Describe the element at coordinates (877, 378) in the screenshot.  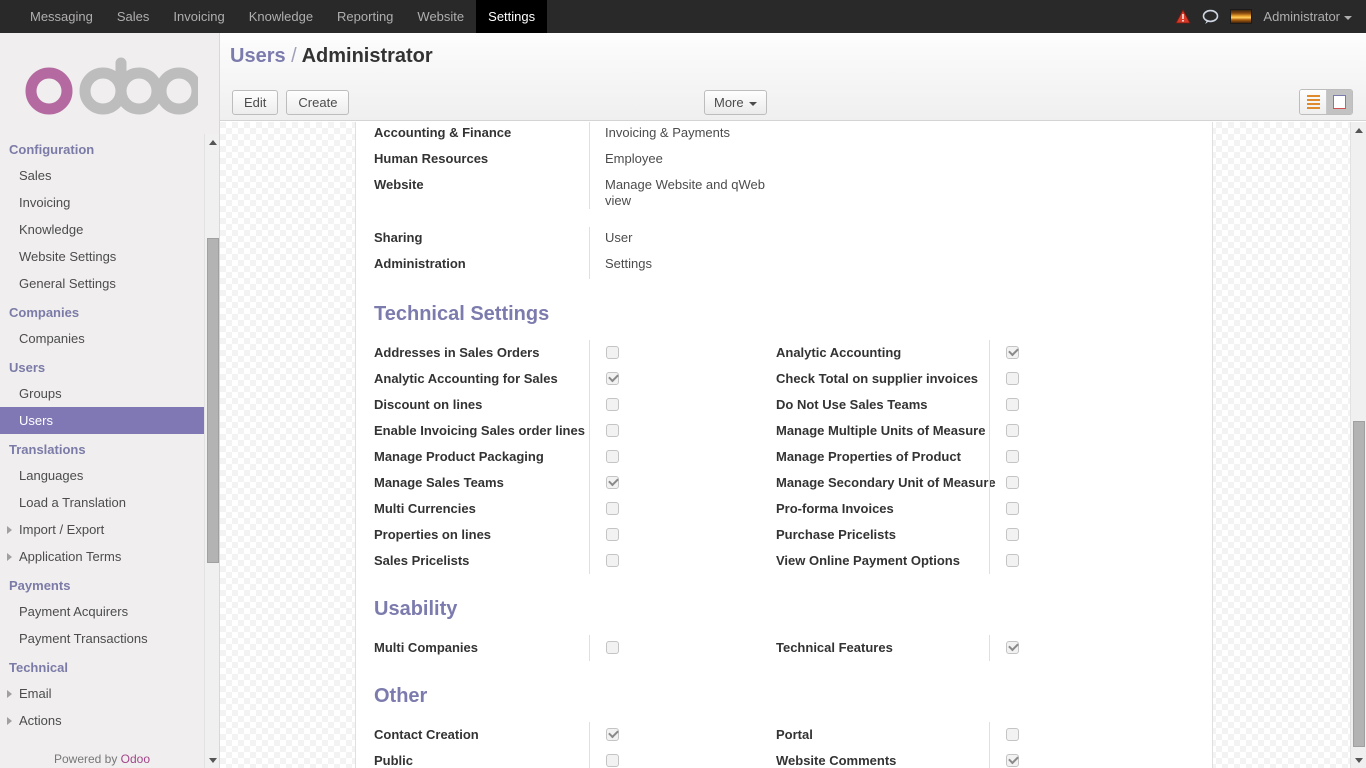
I see `option-label: Check Total on supplier invoices` at that location.